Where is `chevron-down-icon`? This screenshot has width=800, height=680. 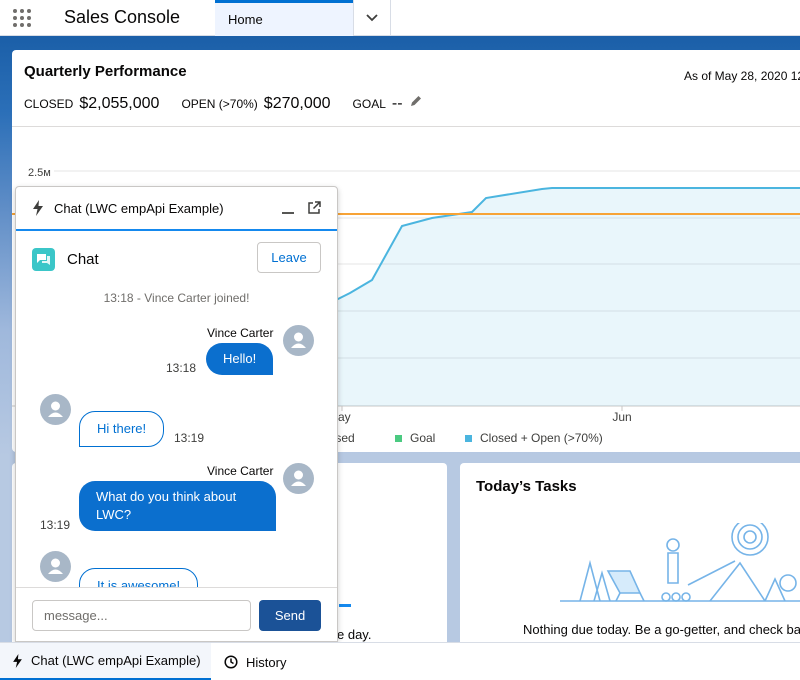 chevron-down-icon is located at coordinates (372, 18).